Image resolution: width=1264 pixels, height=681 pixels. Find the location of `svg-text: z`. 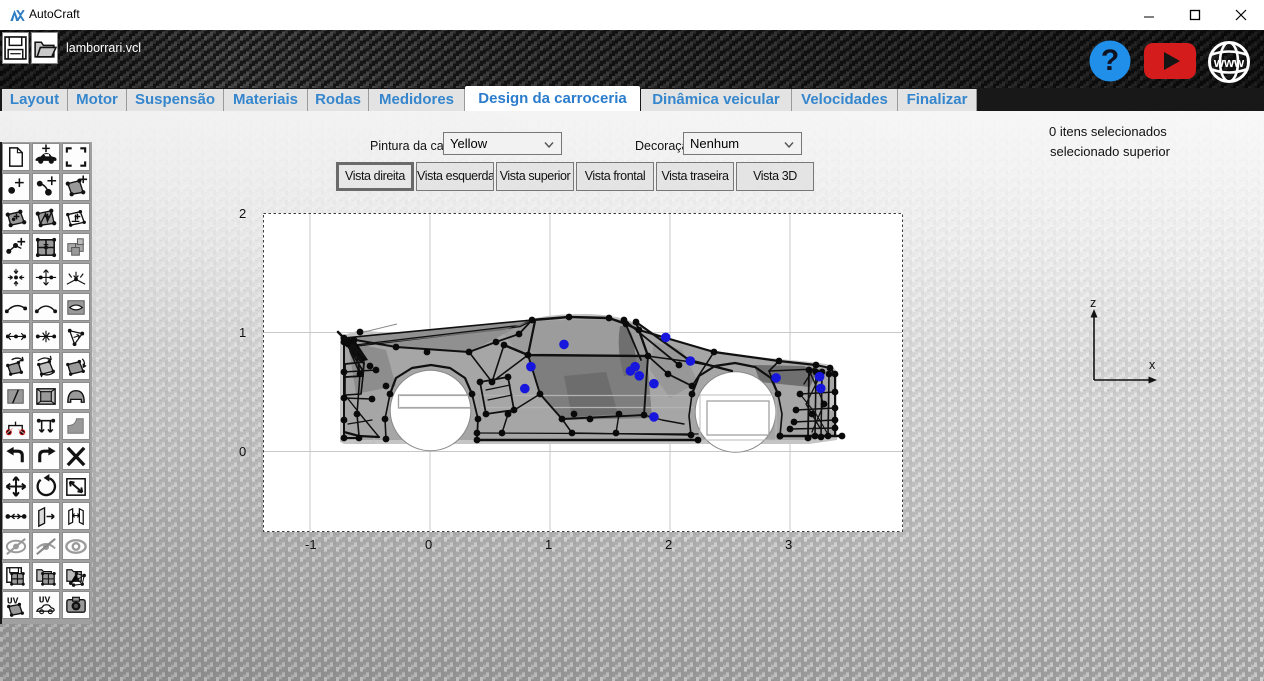

svg-text: z is located at coordinates (1093, 303).